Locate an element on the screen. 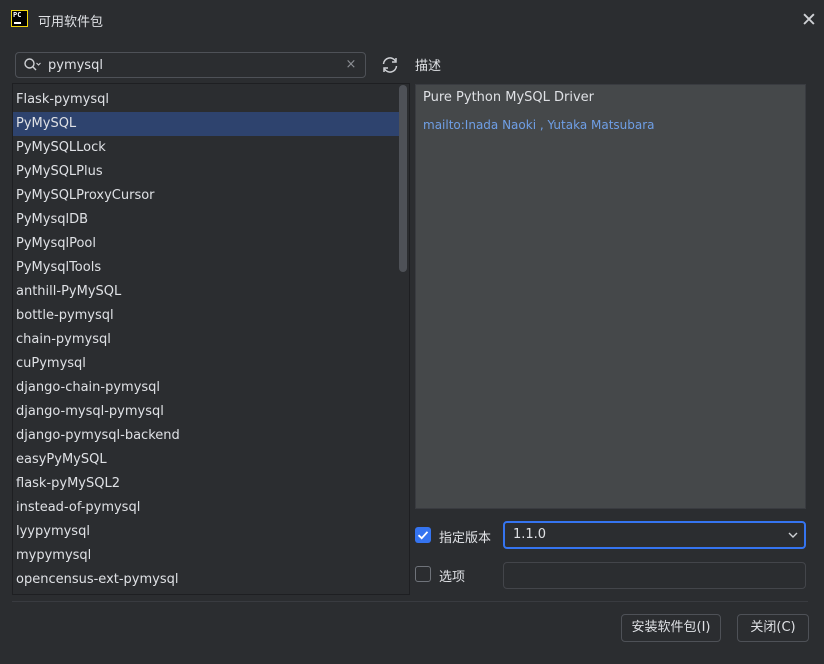 Image resolution: width=824 pixels, height=664 pixels. package-list-item: PyMysqlPool is located at coordinates (207, 244).